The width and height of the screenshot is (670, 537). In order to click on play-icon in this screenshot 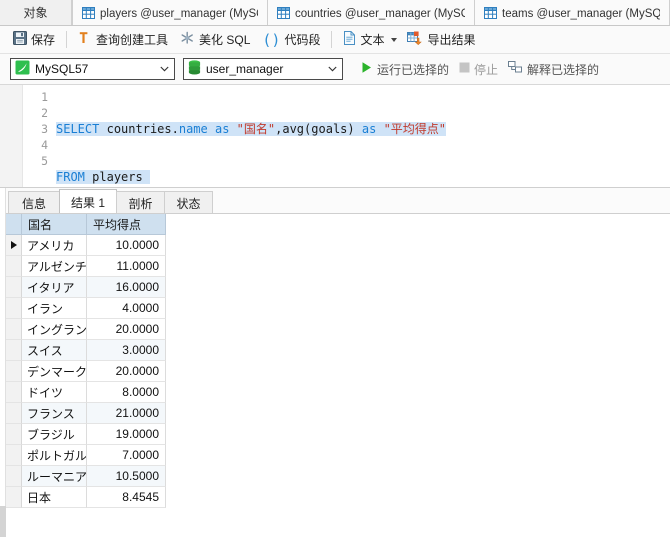, I will do `click(366, 69)`.